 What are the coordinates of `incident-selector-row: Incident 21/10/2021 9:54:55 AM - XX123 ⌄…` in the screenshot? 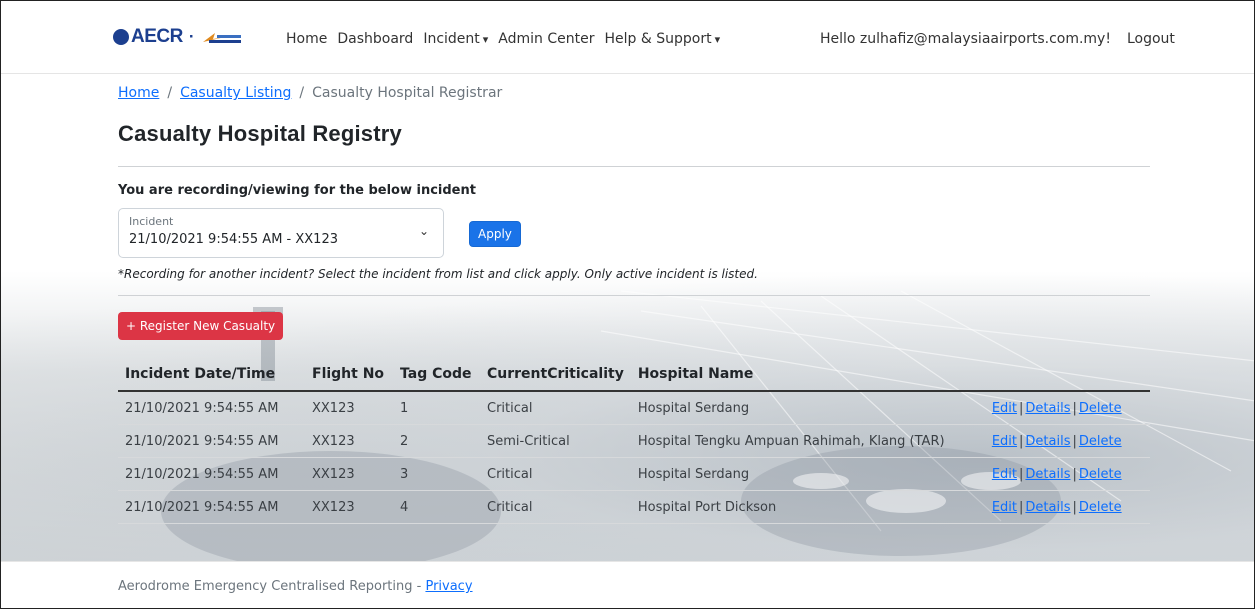 It's located at (634, 233).